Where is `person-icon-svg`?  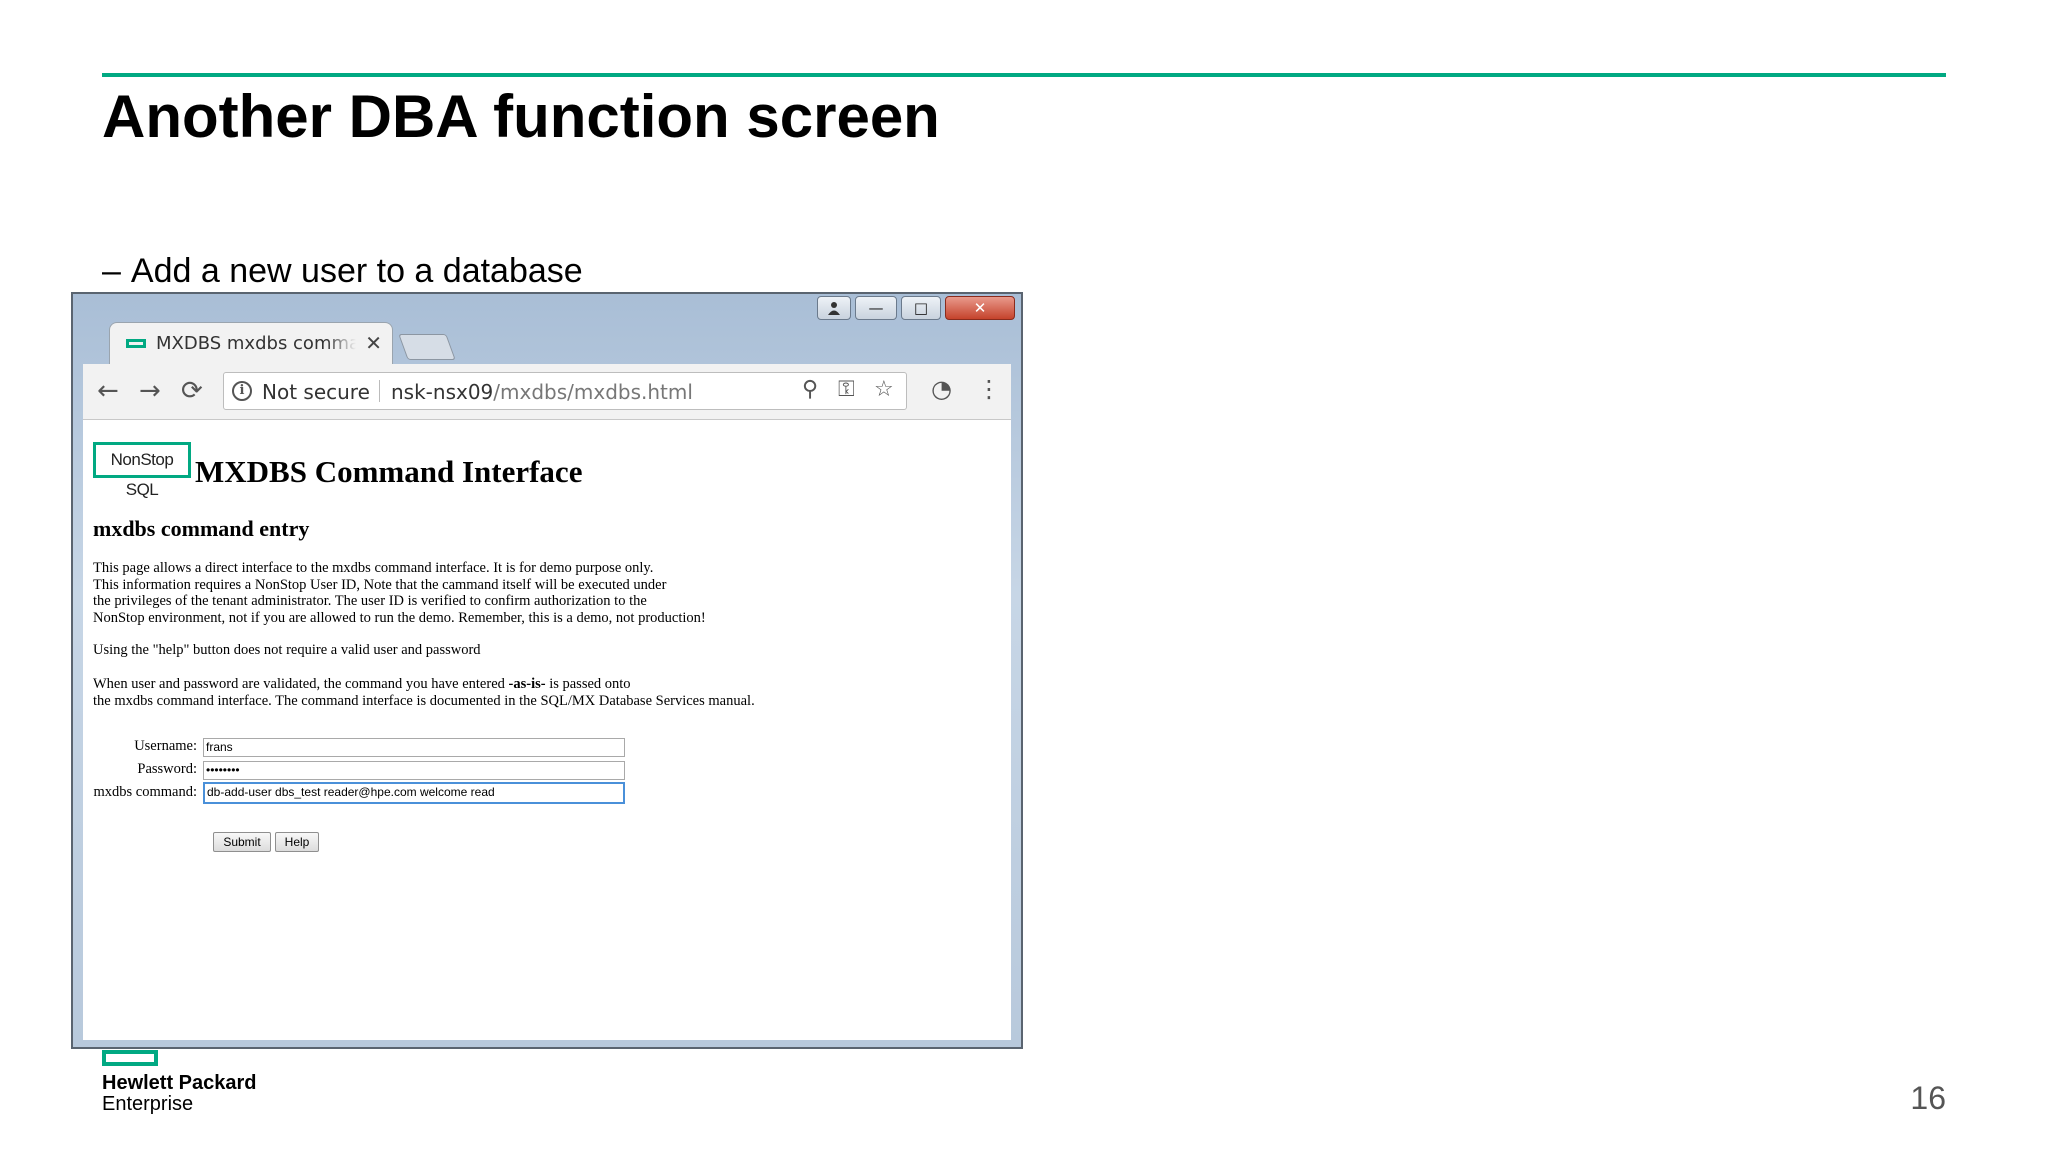 person-icon-svg is located at coordinates (834, 308).